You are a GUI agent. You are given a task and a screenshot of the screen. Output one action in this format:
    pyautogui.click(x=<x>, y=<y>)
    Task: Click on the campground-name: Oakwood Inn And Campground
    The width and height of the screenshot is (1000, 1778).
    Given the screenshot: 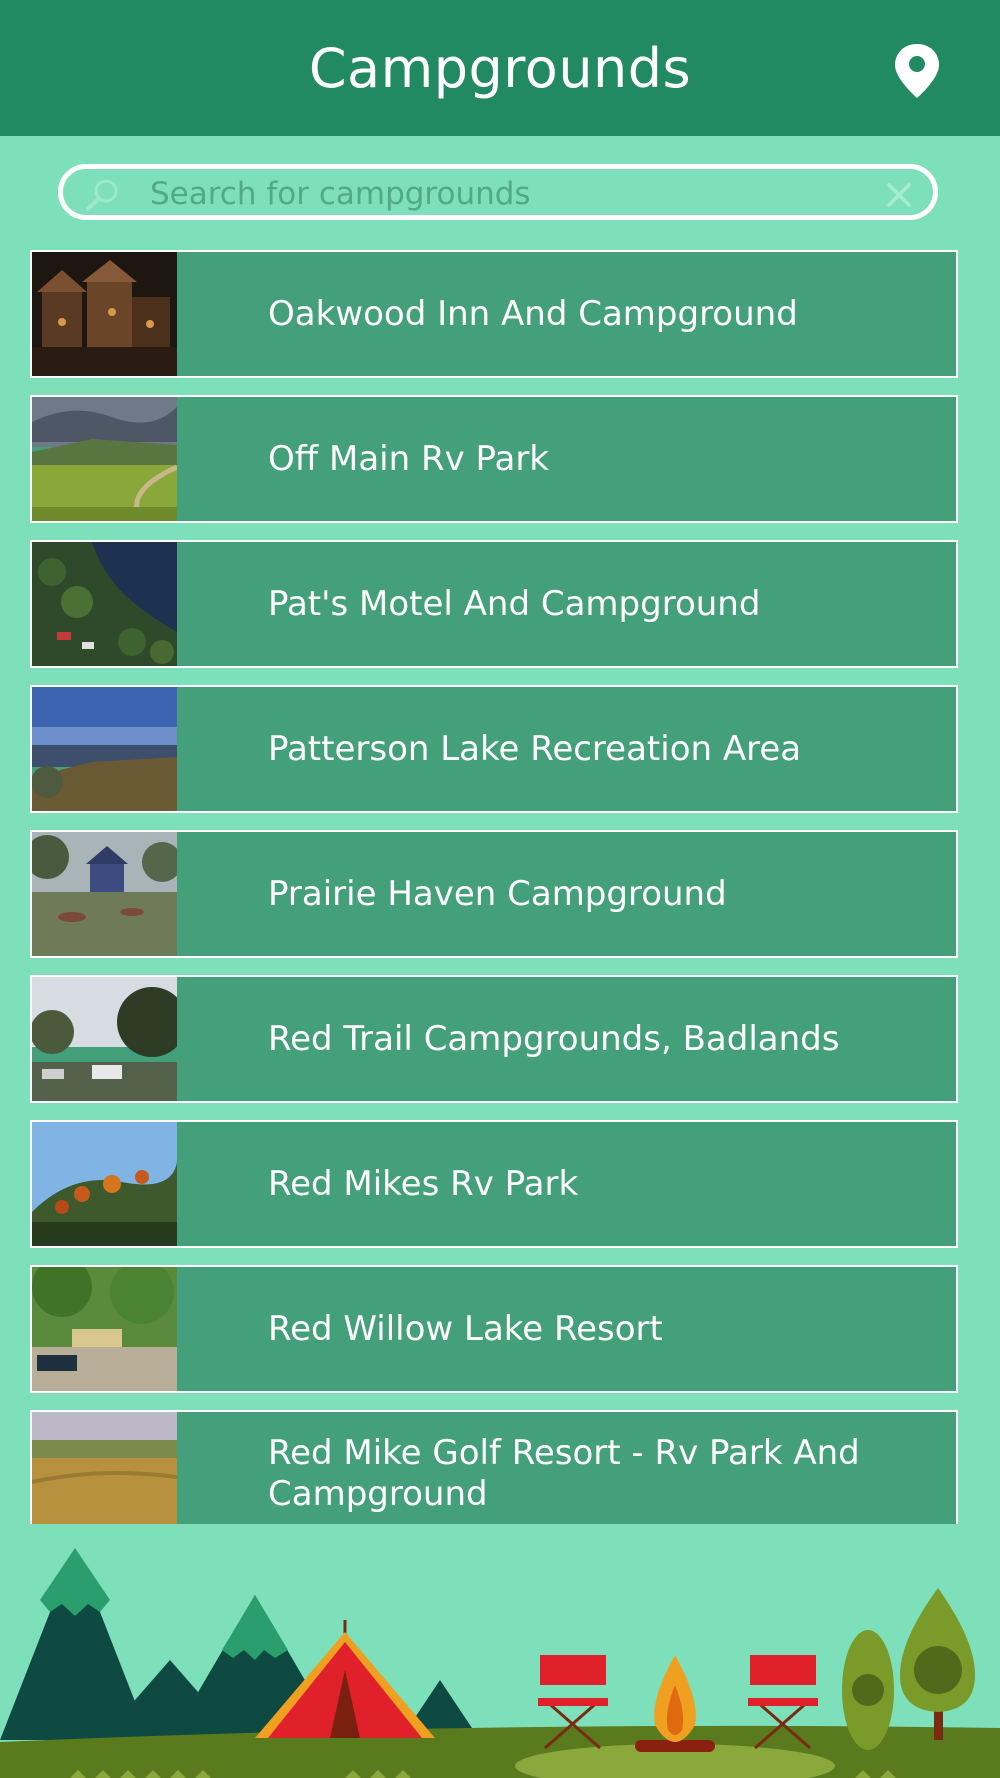 What is the action you would take?
    pyautogui.click(x=533, y=313)
    